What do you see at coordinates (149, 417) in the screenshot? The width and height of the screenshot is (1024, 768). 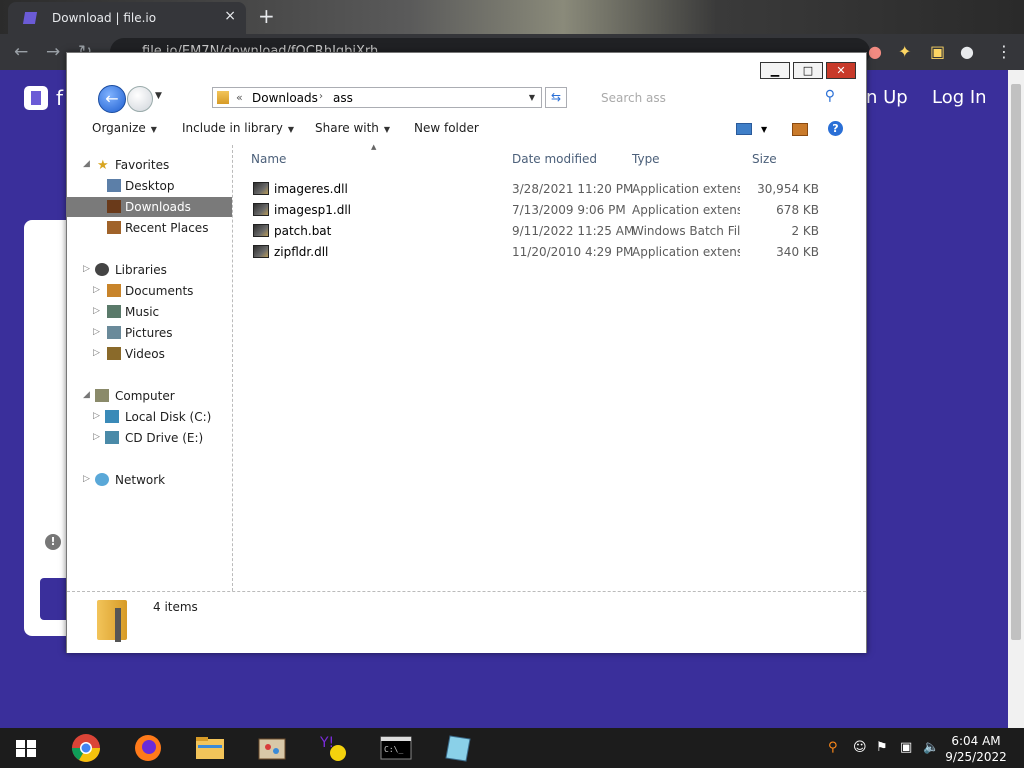 I see `nav-local-disk: ▷ Local Disk (C:)` at bounding box center [149, 417].